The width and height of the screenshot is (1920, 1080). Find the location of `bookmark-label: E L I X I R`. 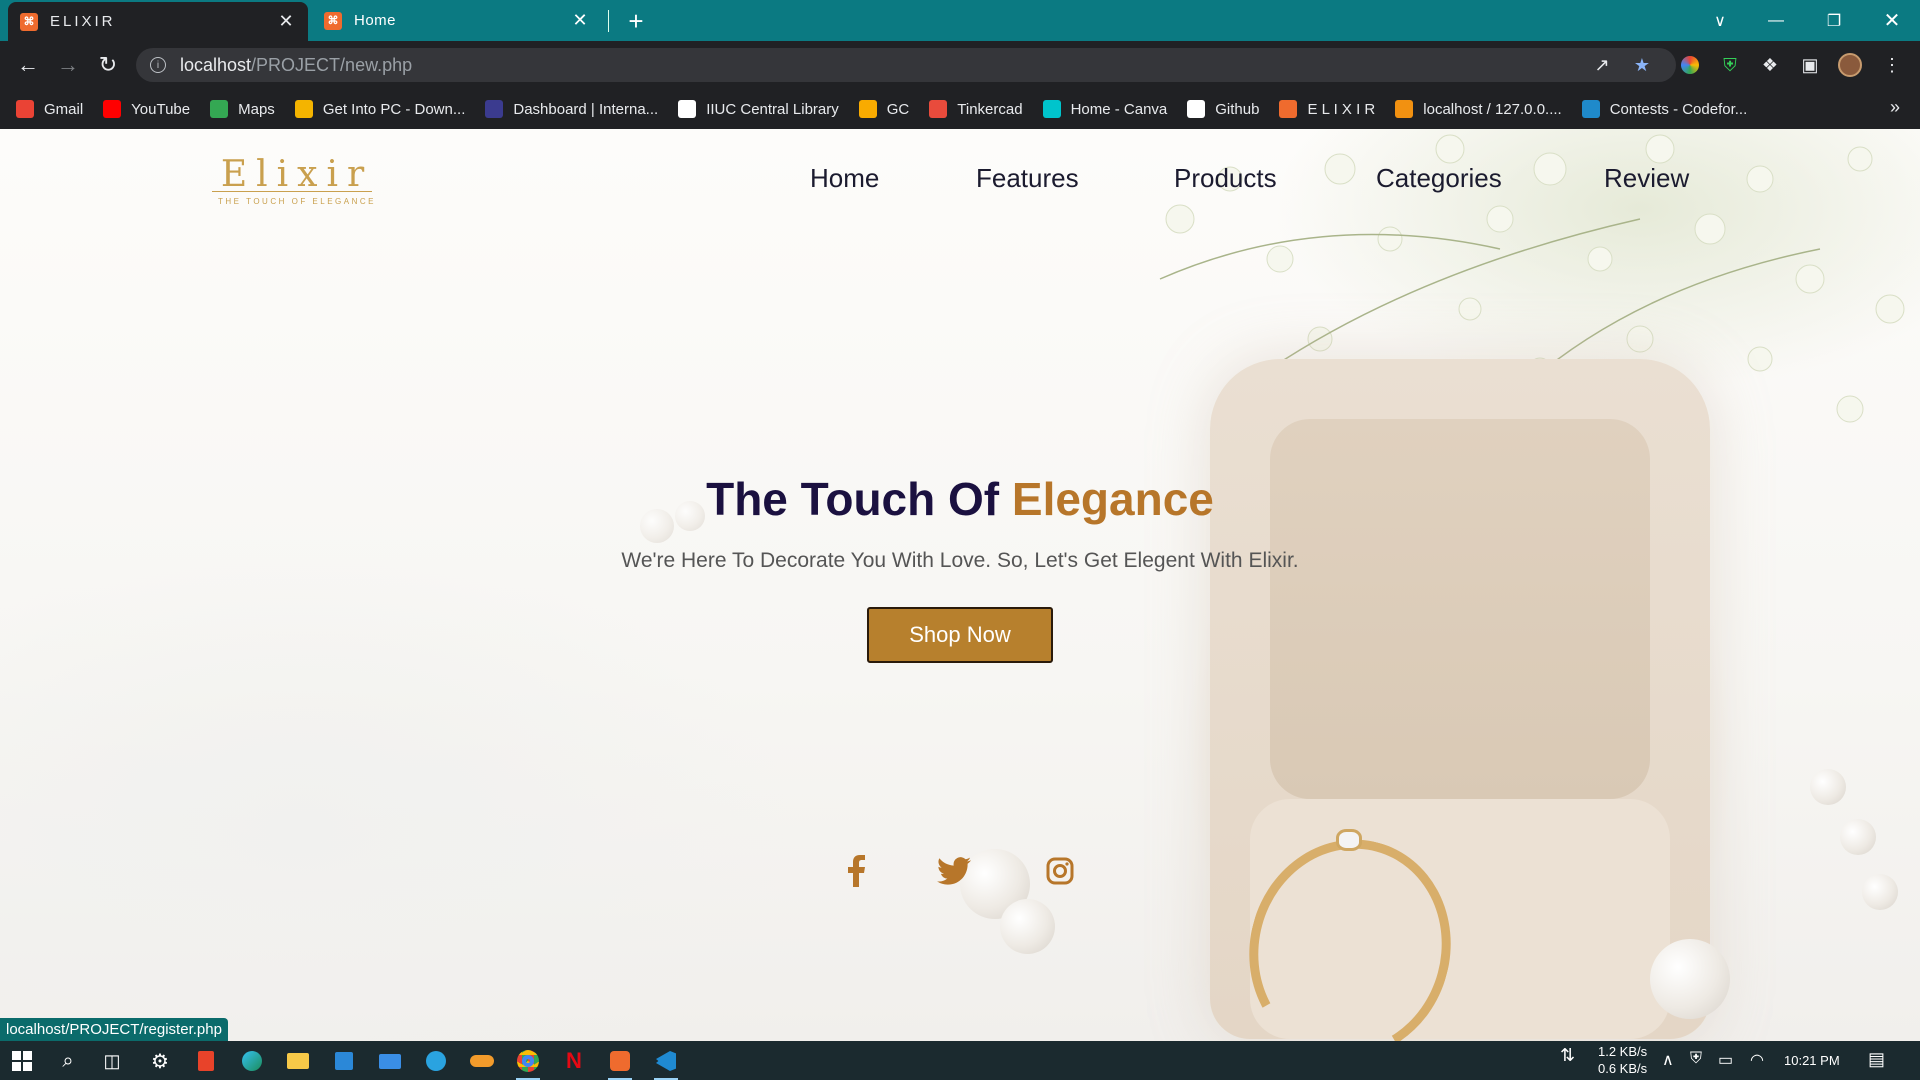

bookmark-label: E L I X I R is located at coordinates (1341, 109).